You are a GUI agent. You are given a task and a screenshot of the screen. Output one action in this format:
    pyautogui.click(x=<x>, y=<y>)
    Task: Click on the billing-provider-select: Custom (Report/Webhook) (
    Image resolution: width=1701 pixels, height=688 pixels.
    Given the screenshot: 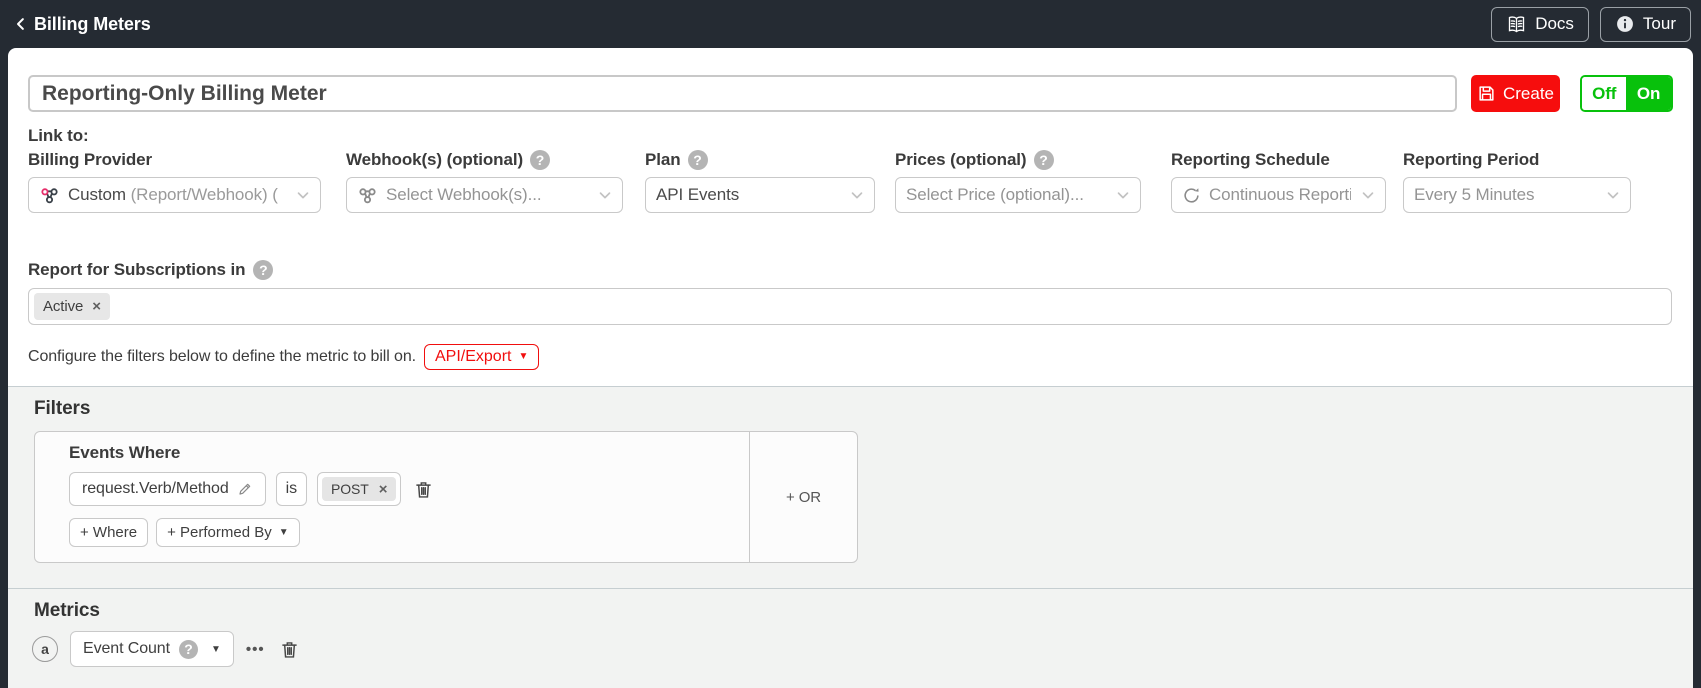 What is the action you would take?
    pyautogui.click(x=174, y=195)
    